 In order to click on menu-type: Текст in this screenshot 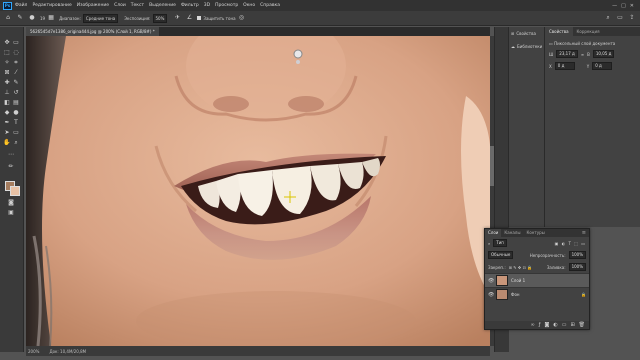, I will do `click(137, 5)`.